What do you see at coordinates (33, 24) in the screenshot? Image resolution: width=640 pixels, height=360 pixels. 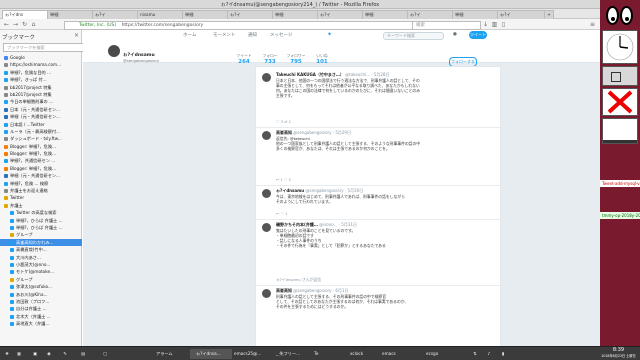 I see `home-icon: ⌂` at bounding box center [33, 24].